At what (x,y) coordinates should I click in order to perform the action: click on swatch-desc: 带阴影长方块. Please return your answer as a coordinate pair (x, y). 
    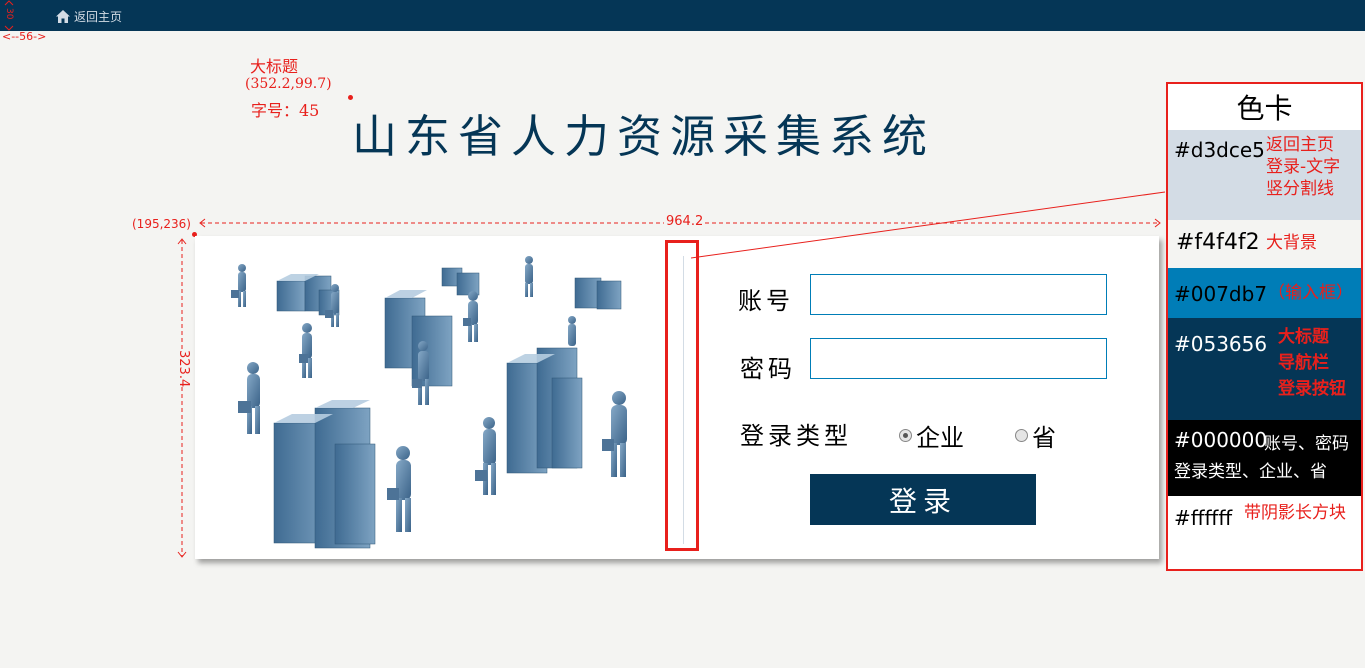
    Looking at the image, I should click on (1295, 513).